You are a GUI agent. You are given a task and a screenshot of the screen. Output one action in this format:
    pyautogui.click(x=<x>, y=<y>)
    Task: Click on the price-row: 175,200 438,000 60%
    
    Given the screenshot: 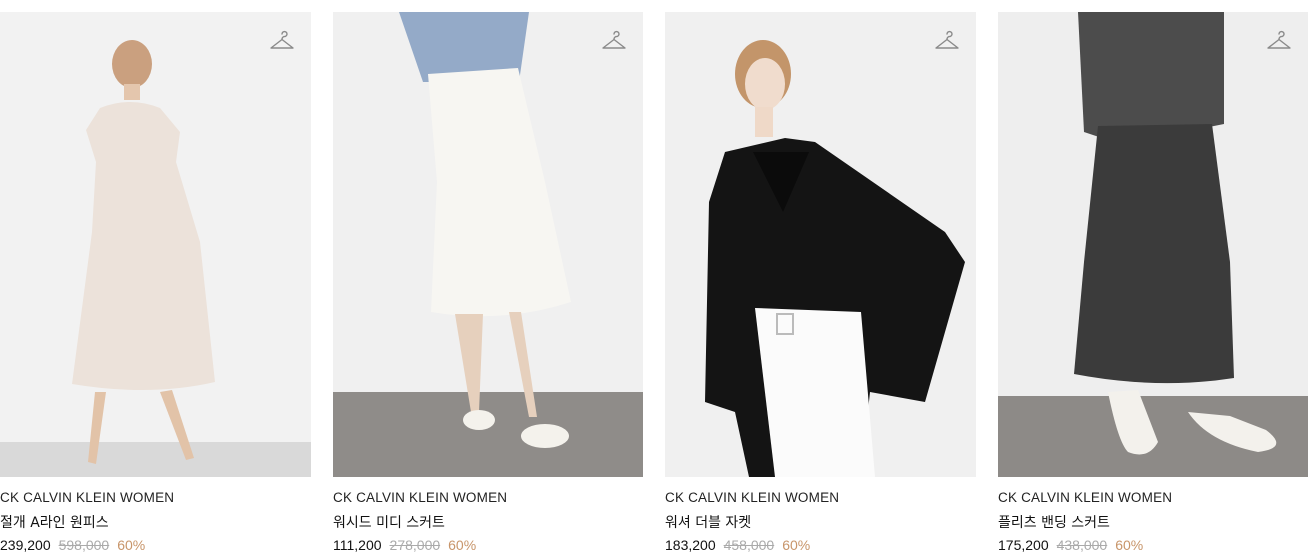 What is the action you would take?
    pyautogui.click(x=1070, y=545)
    